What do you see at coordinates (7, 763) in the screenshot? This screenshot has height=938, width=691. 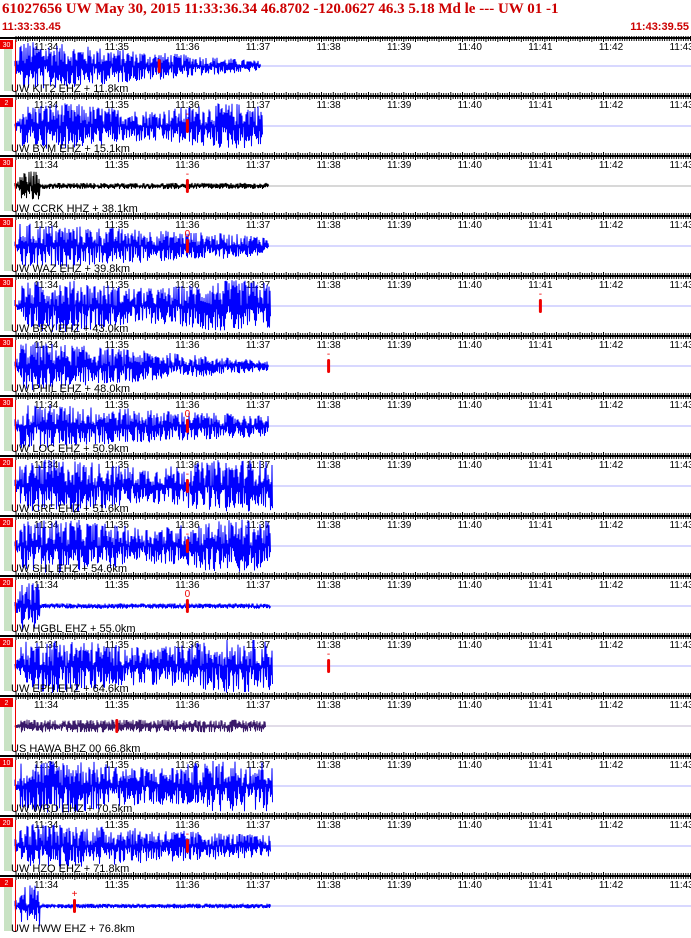 I see `scale-badge-label: 10` at bounding box center [7, 763].